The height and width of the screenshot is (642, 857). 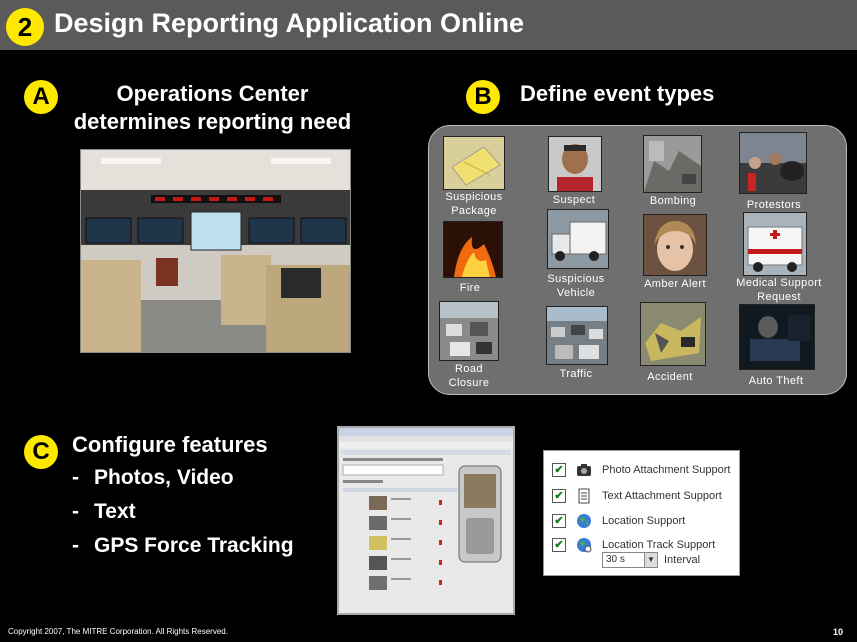 What do you see at coordinates (470, 288) in the screenshot?
I see `event-label: Fire` at bounding box center [470, 288].